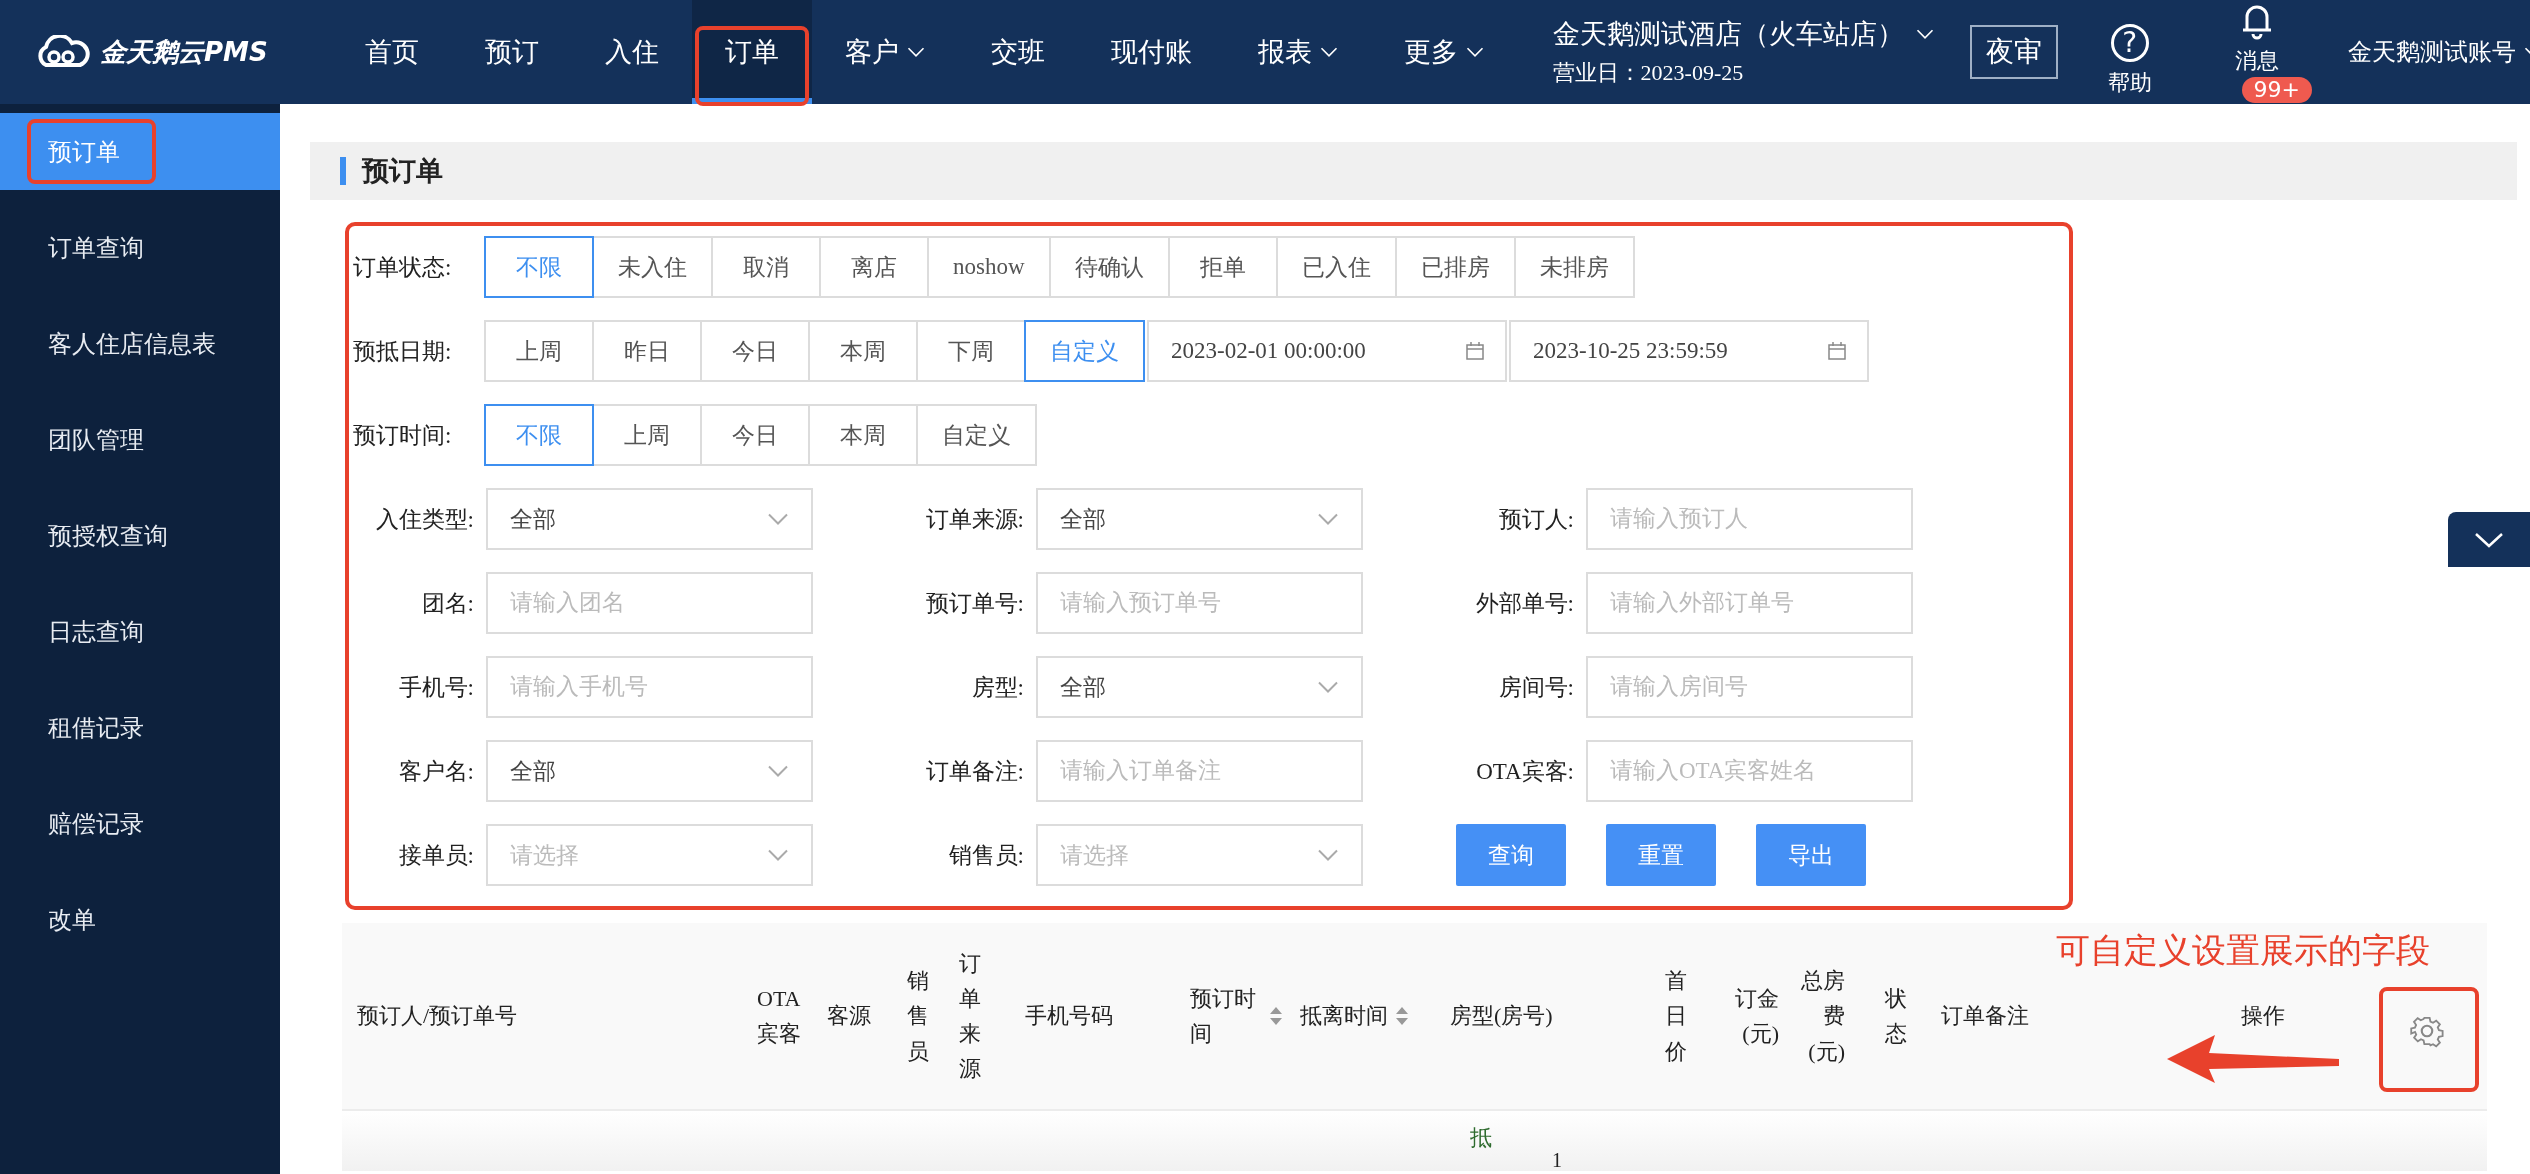 This screenshot has height=1174, width=2530. I want to click on input-field: 请输入订单备注, so click(1199, 771).